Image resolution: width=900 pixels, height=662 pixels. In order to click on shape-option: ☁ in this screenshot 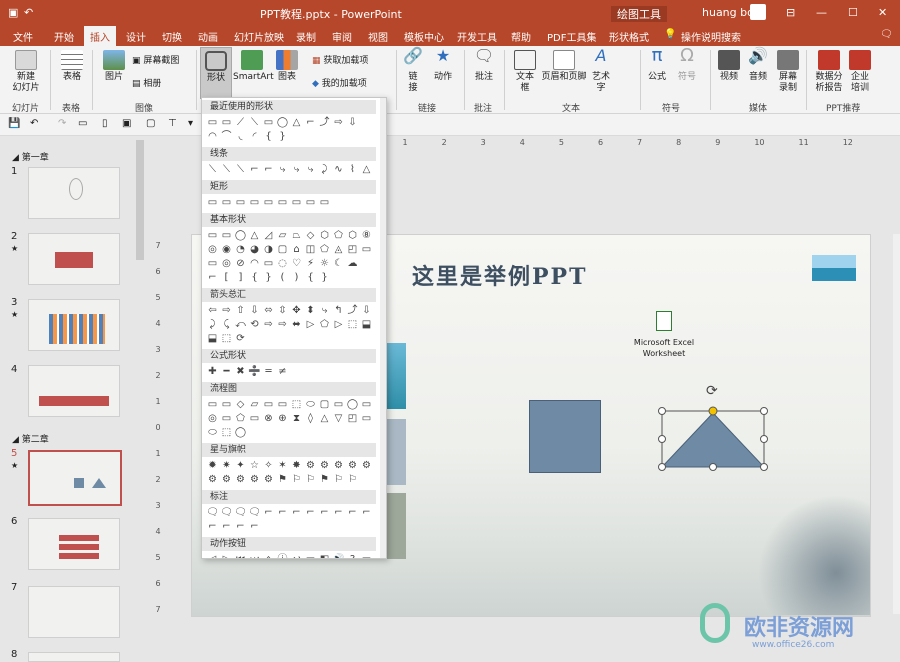, I will do `click(352, 264)`.